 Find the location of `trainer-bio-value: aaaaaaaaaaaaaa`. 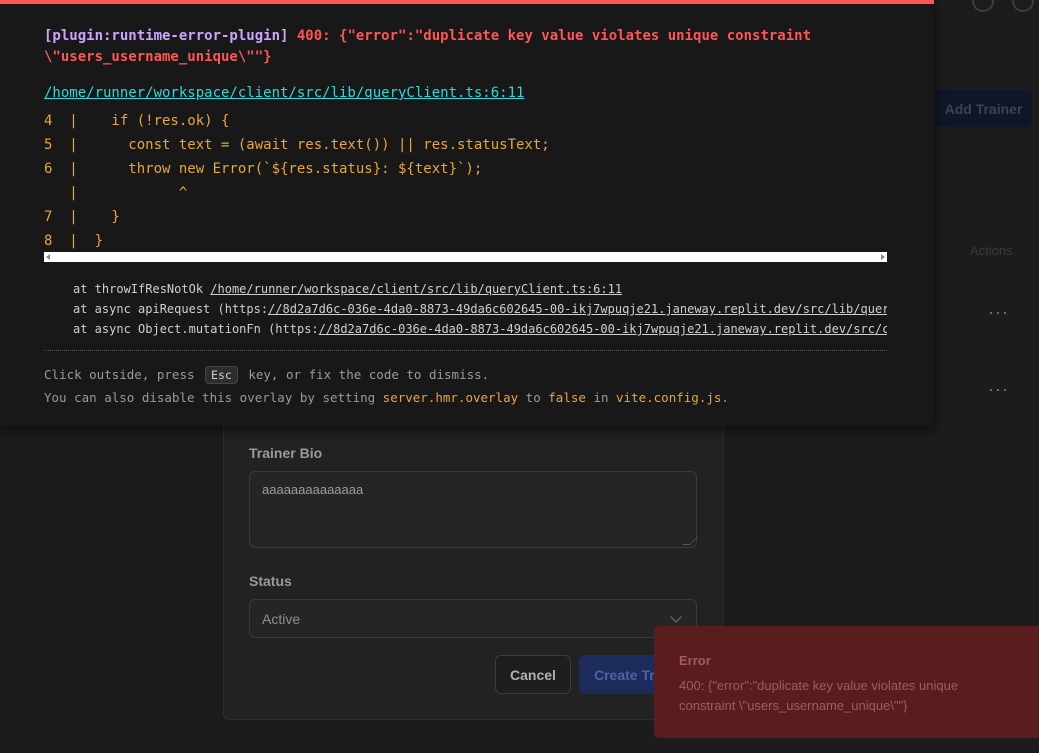

trainer-bio-value: aaaaaaaaaaaaaa is located at coordinates (313, 489).